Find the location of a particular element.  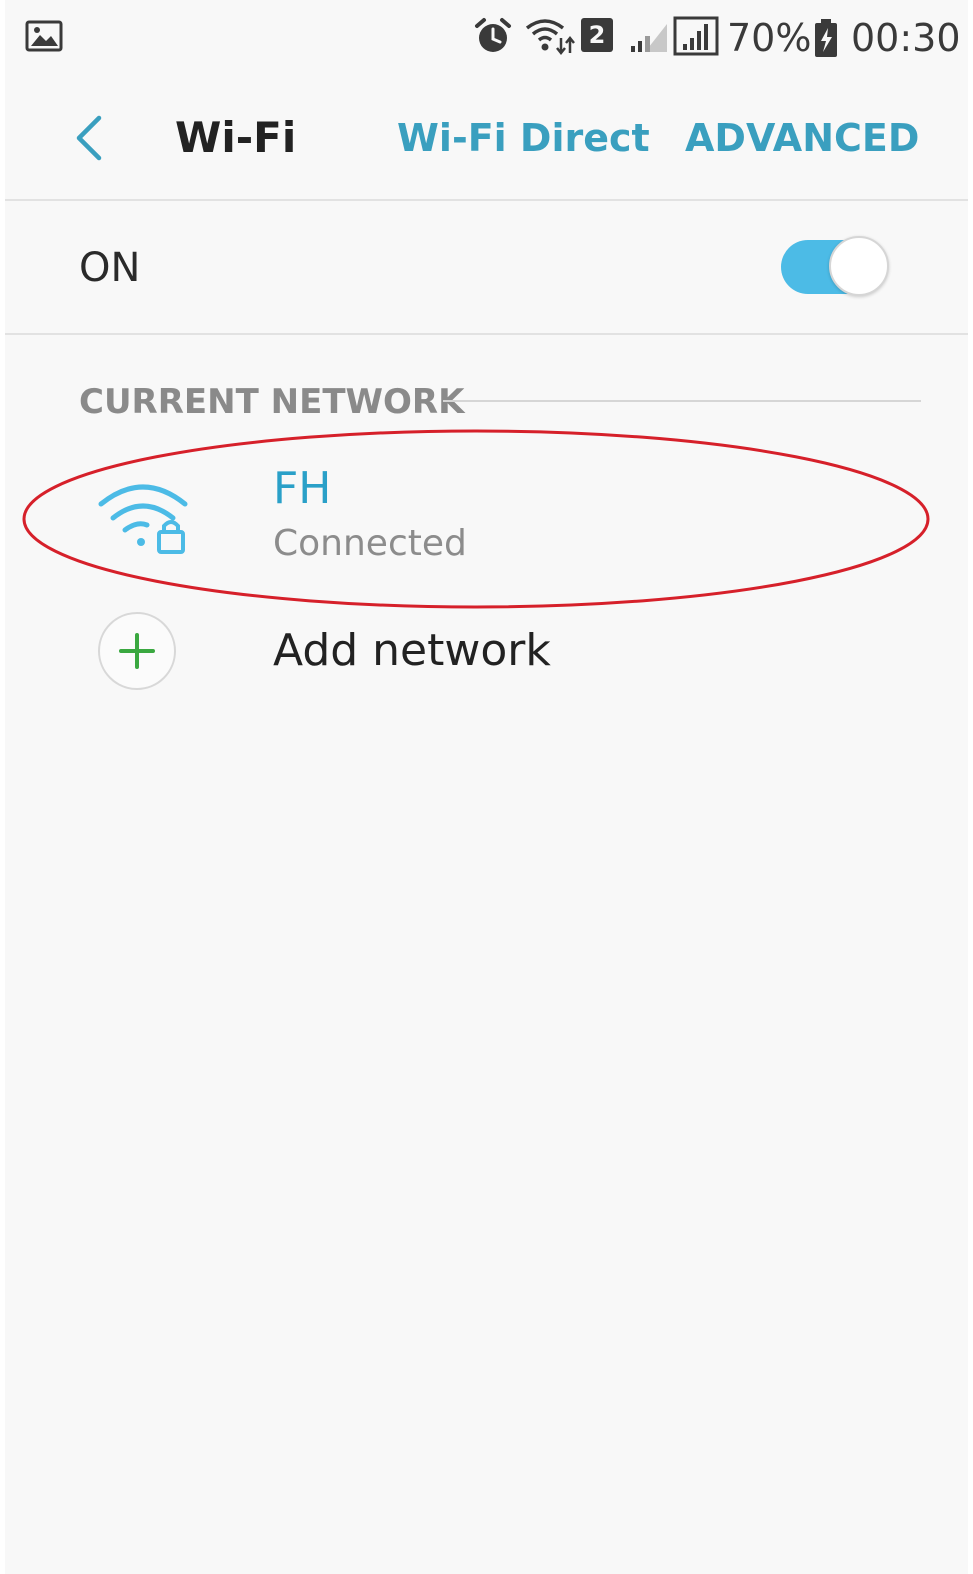

wifi-data-icon is located at coordinates (550, 38).